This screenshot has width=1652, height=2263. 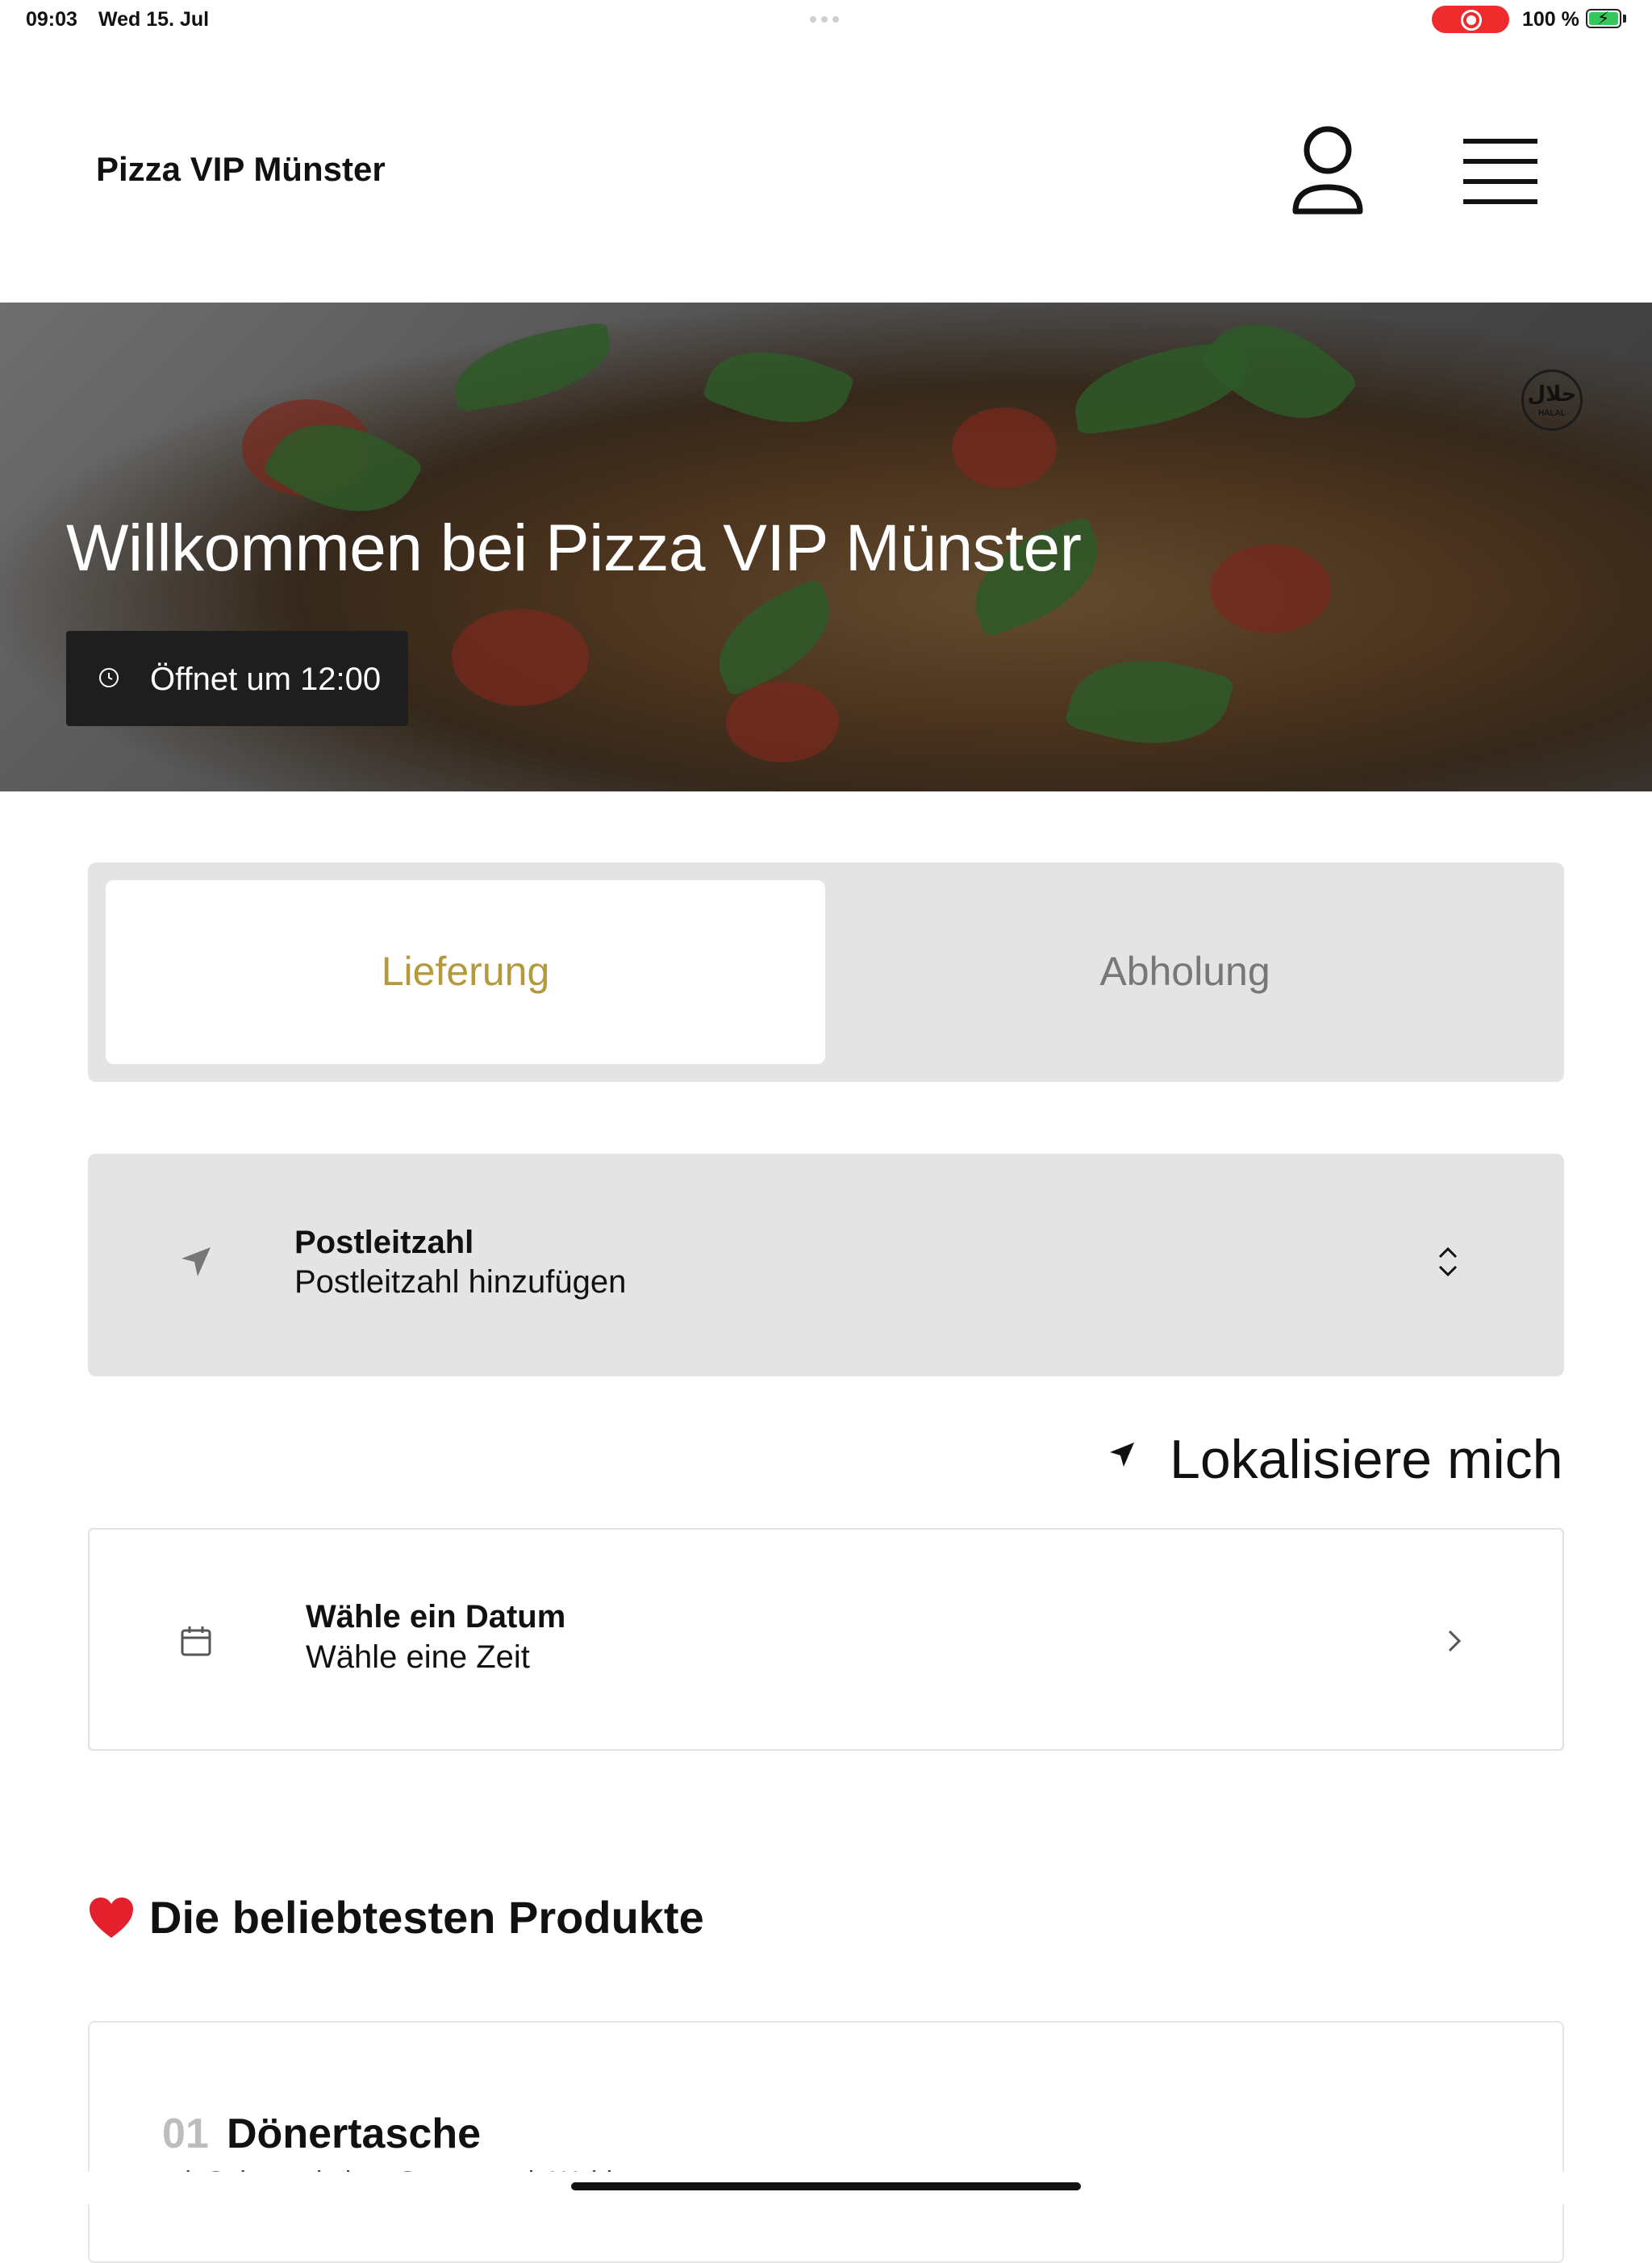 I want to click on order-mode-toggle: Lieferung Abholung, so click(x=826, y=972).